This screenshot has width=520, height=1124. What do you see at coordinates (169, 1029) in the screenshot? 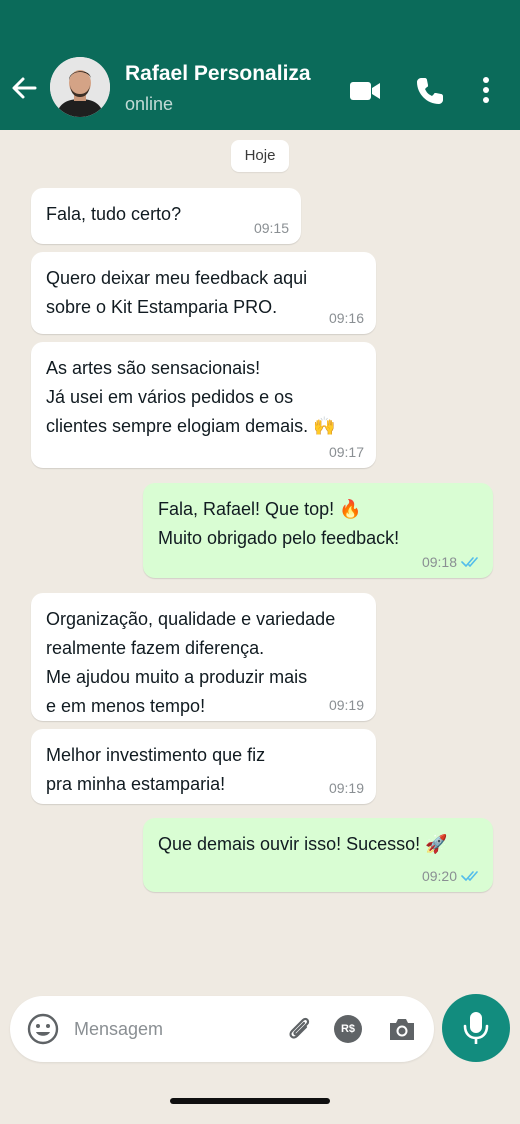
I see `message-input` at bounding box center [169, 1029].